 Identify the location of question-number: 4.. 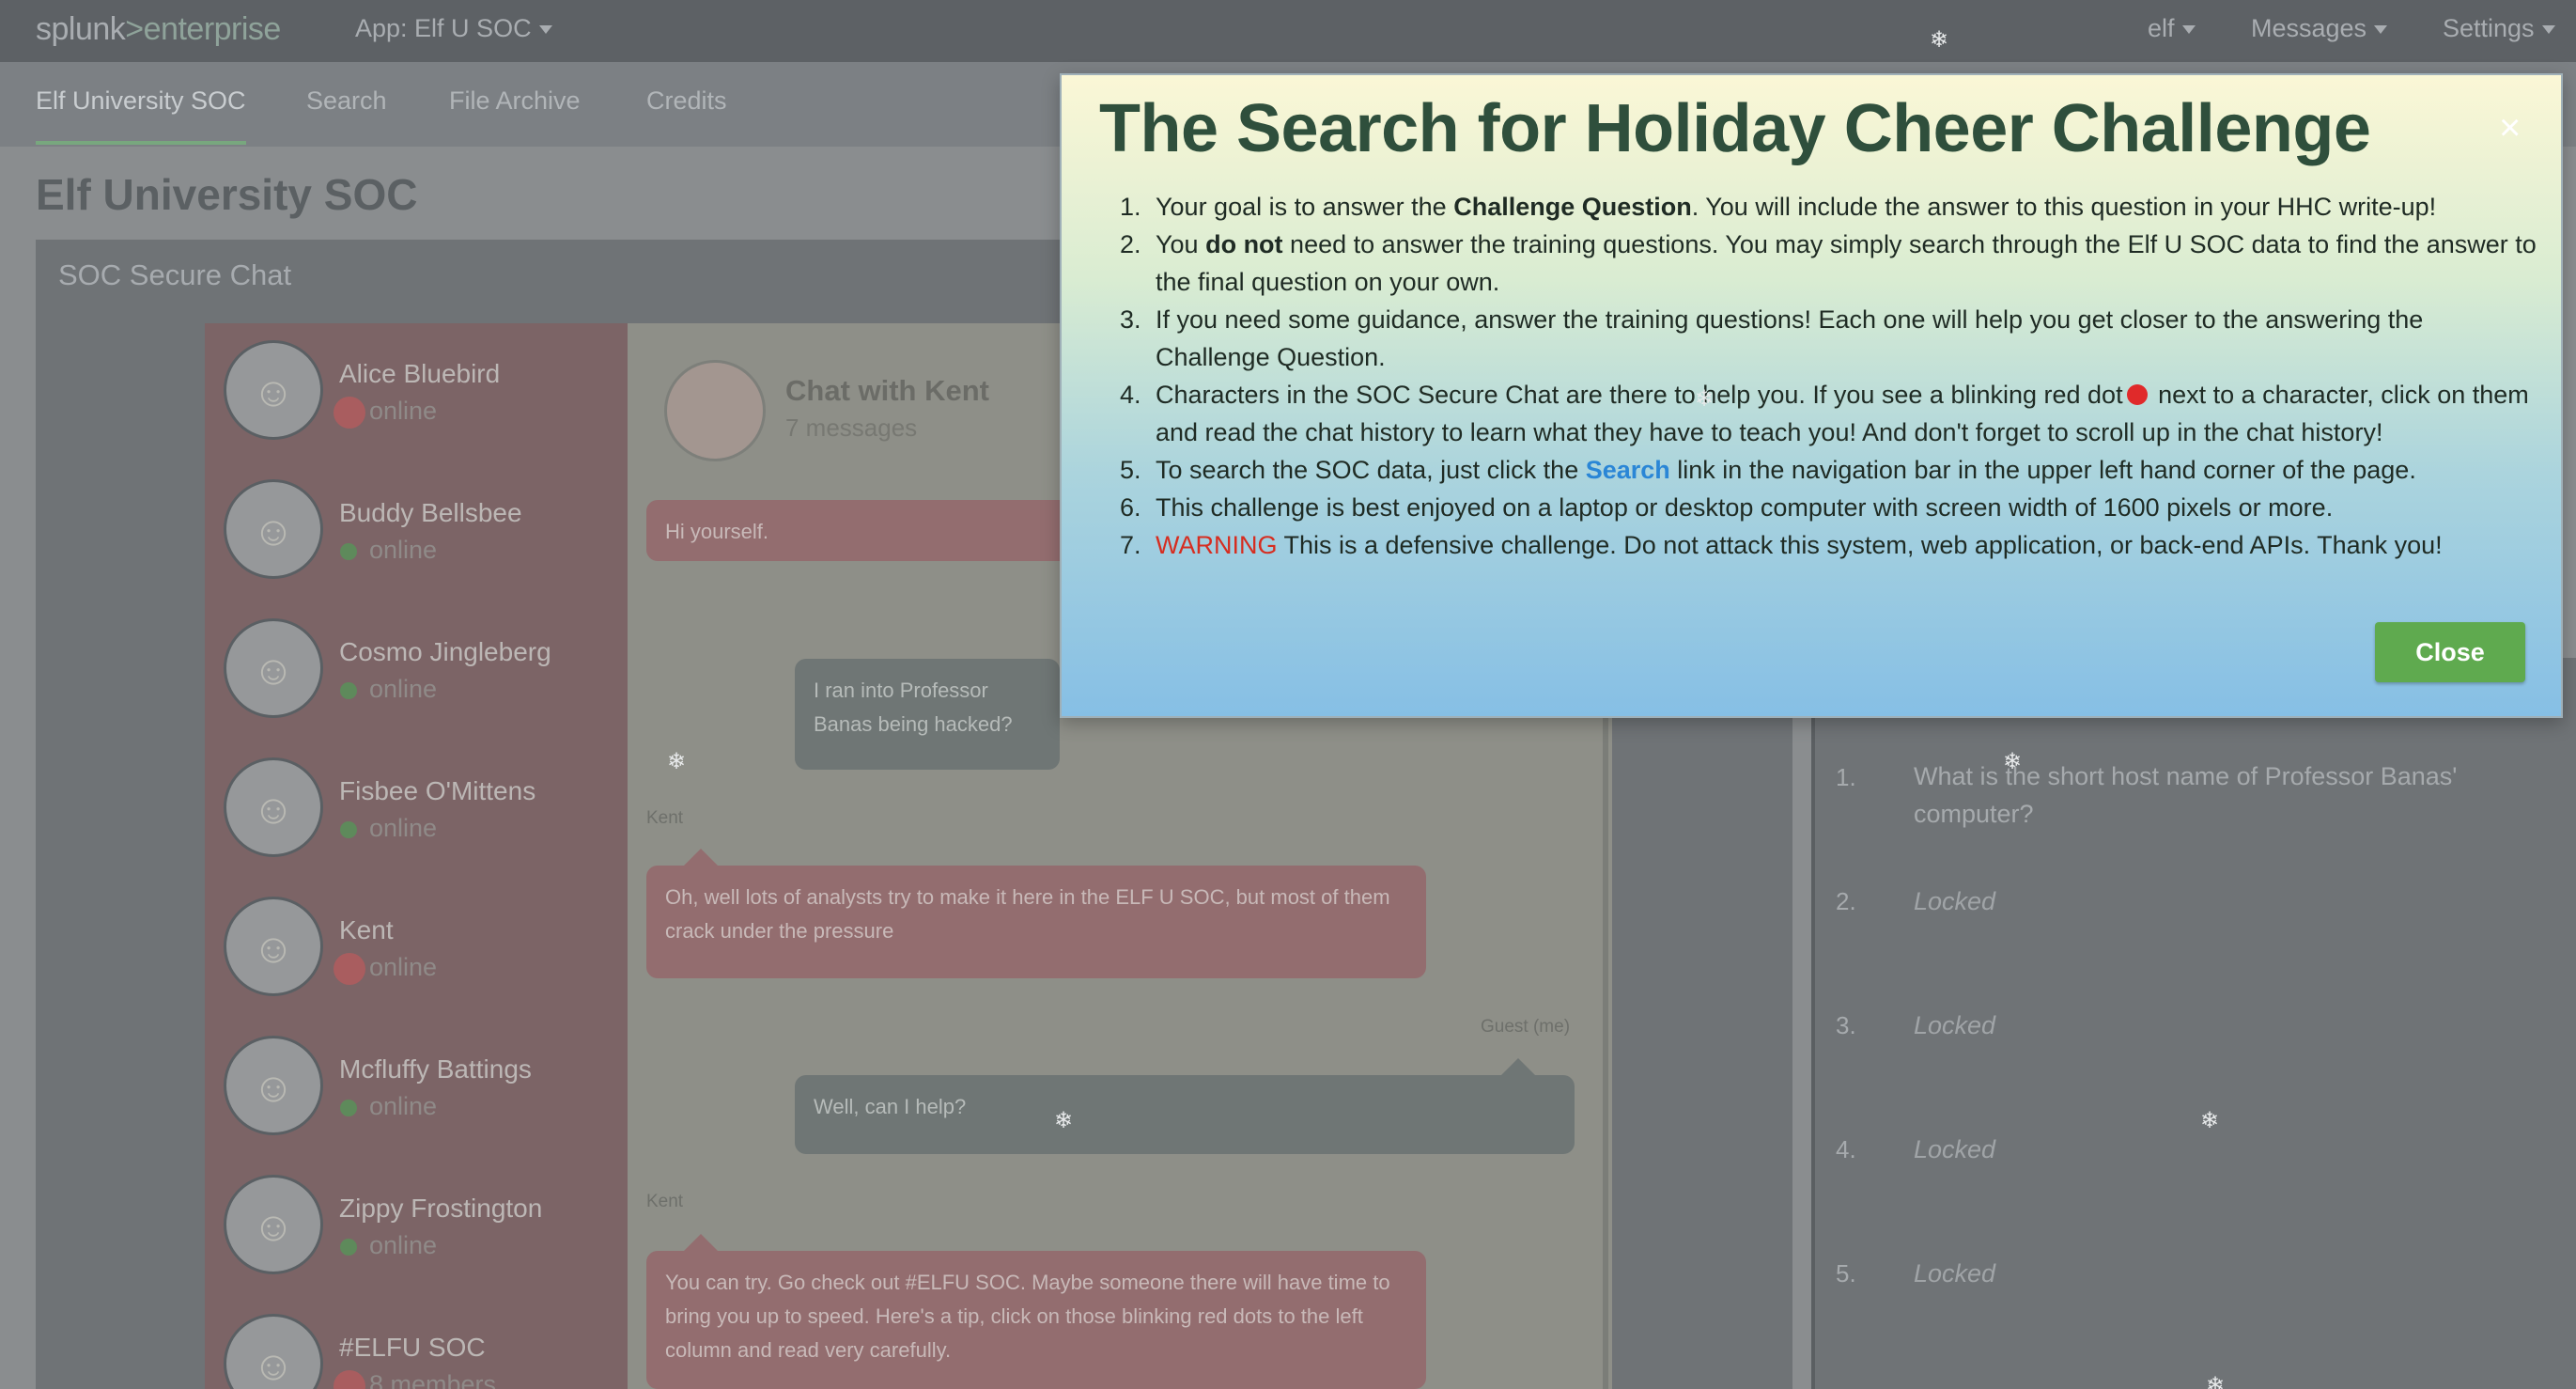
(1846, 1149).